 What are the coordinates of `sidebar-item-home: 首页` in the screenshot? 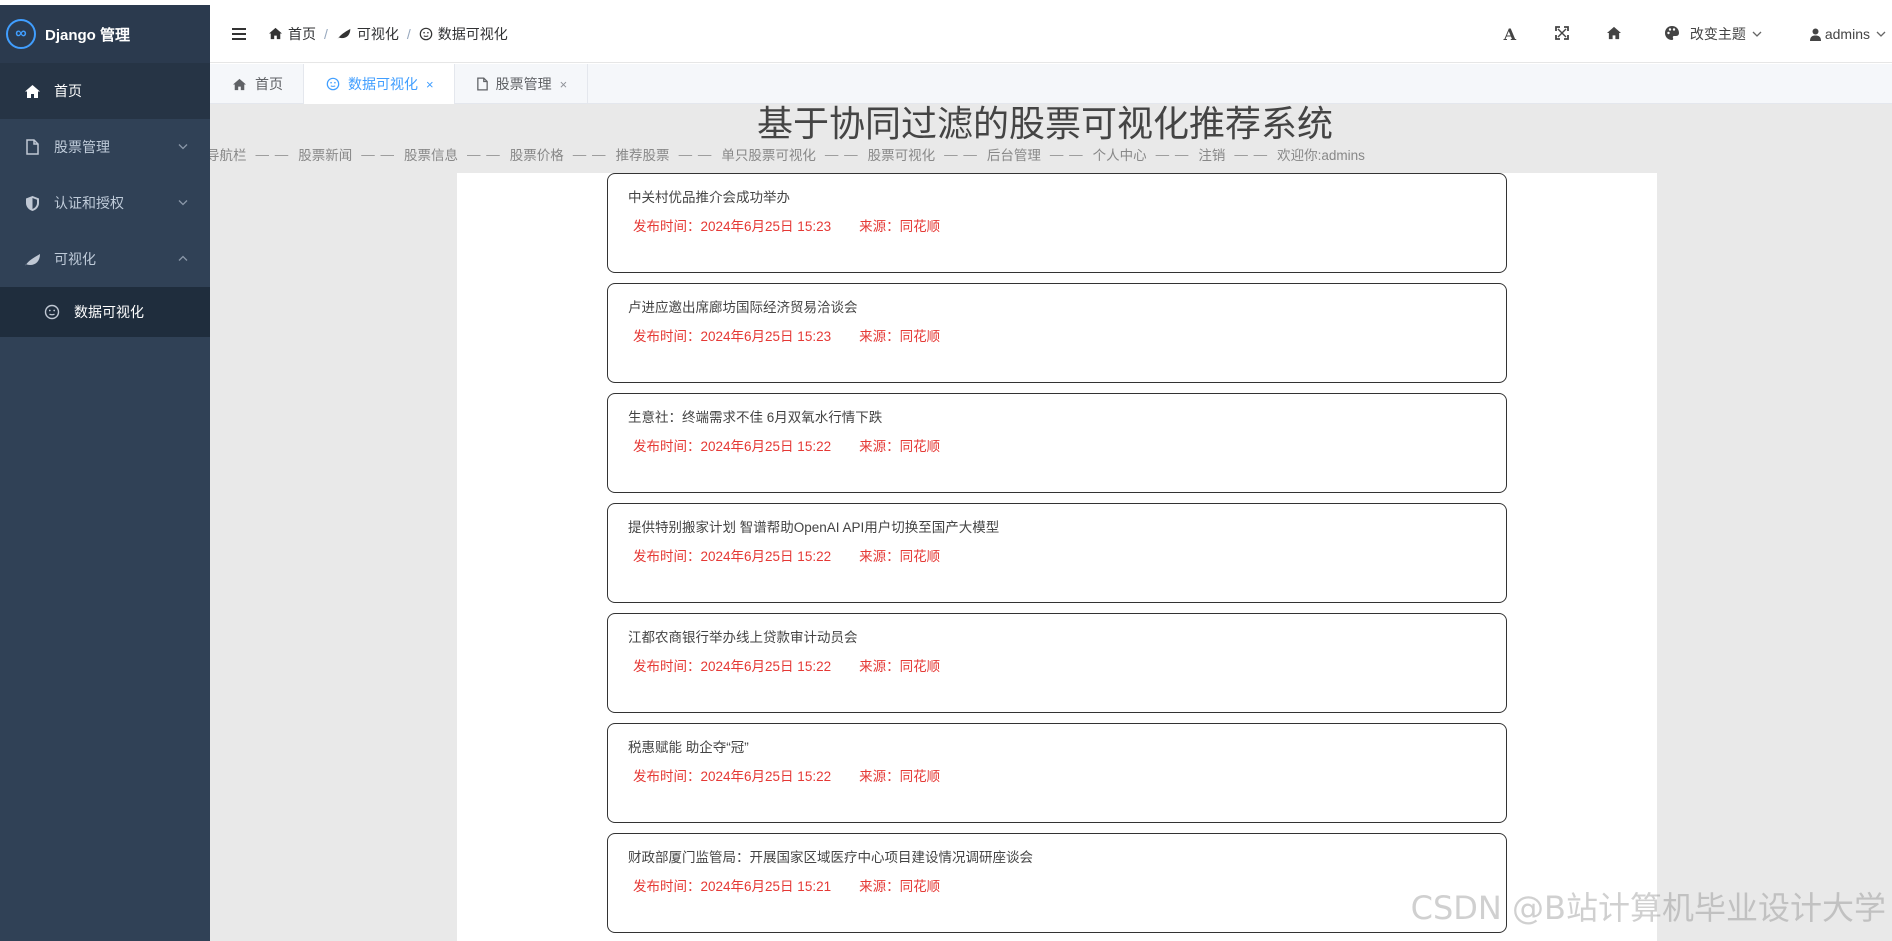 It's located at (105, 91).